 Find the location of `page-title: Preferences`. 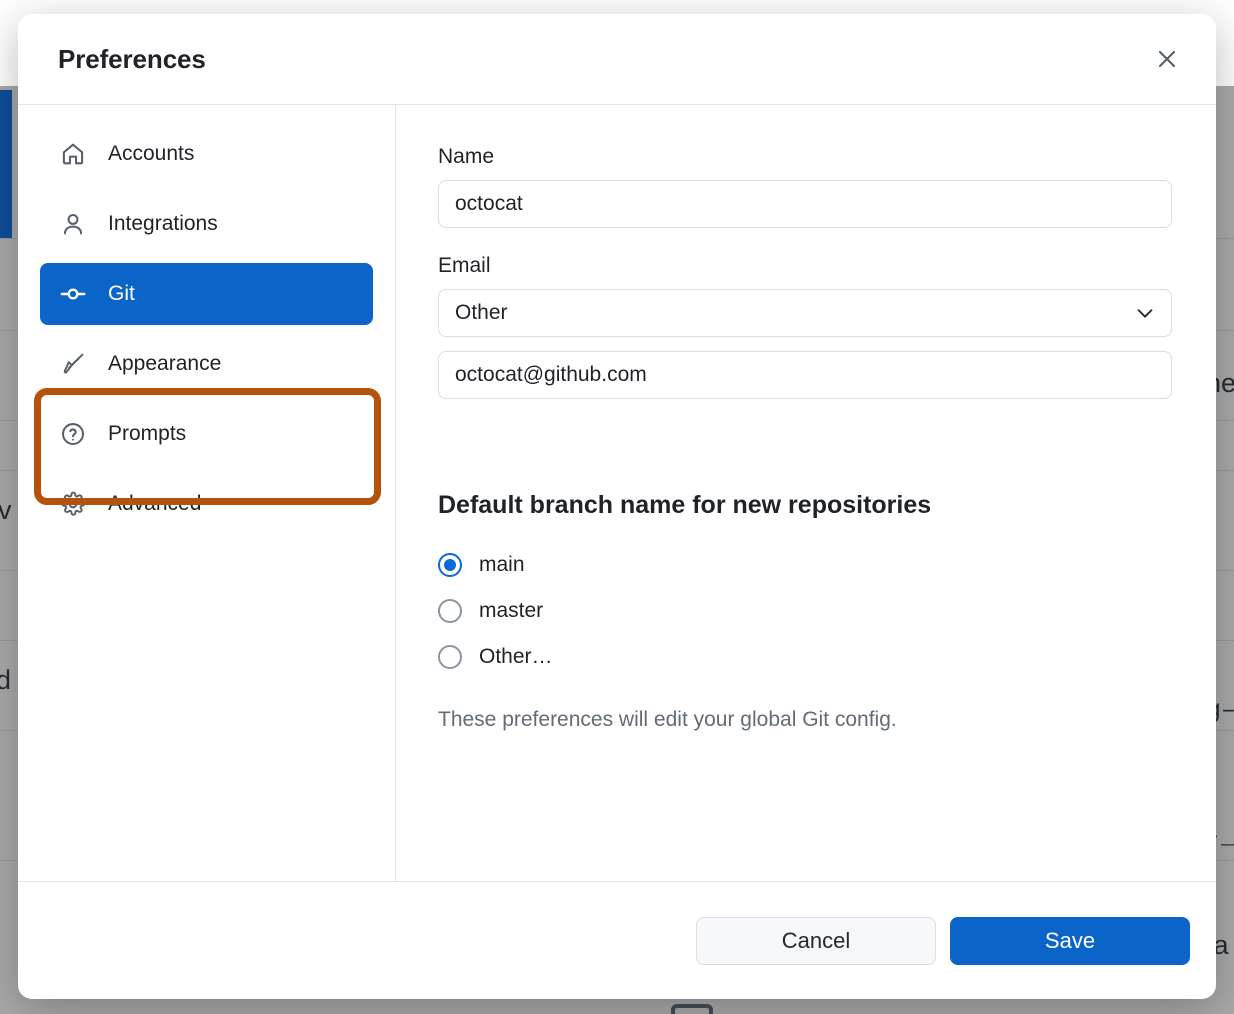

page-title: Preferences is located at coordinates (132, 58).